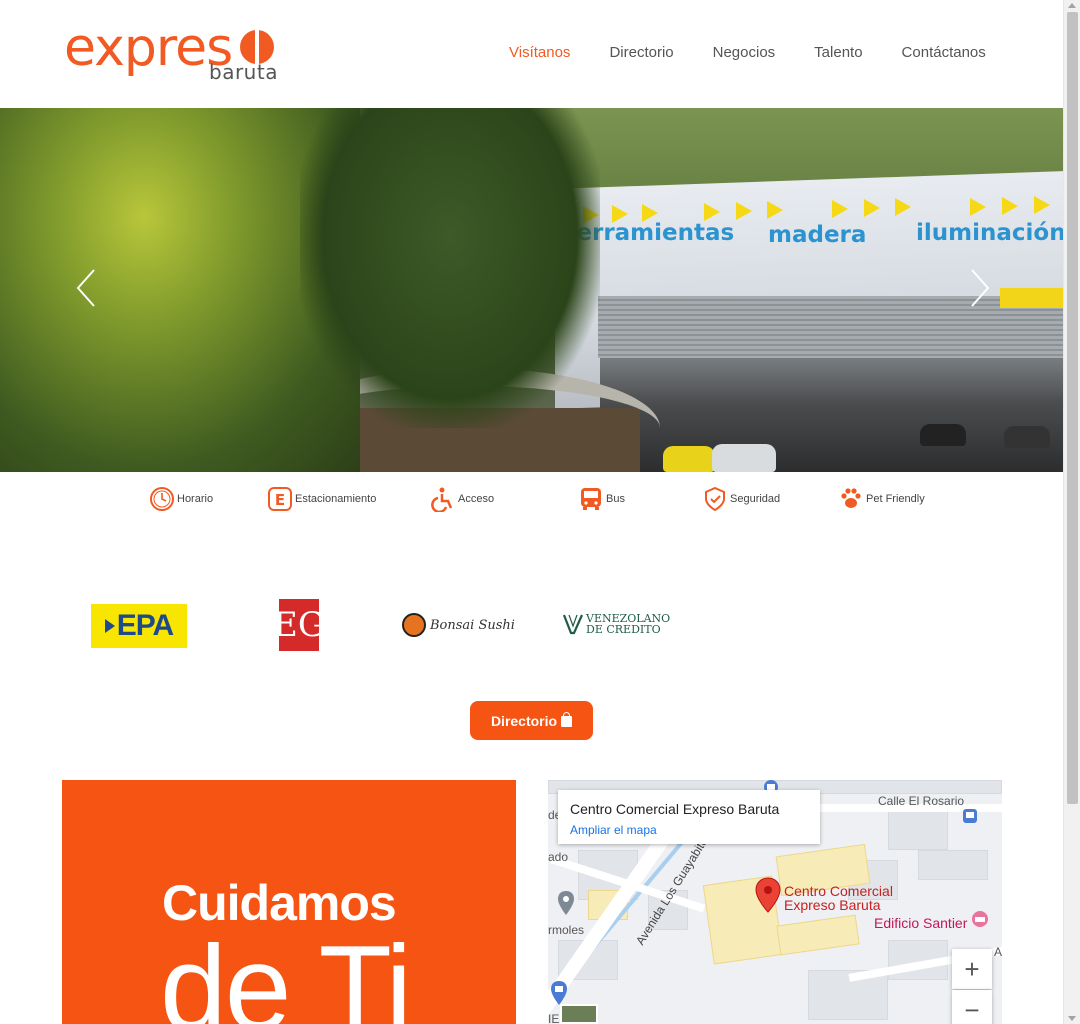  What do you see at coordinates (920, 923) in the screenshot?
I see `map-place2-label: Edificio Santier` at bounding box center [920, 923].